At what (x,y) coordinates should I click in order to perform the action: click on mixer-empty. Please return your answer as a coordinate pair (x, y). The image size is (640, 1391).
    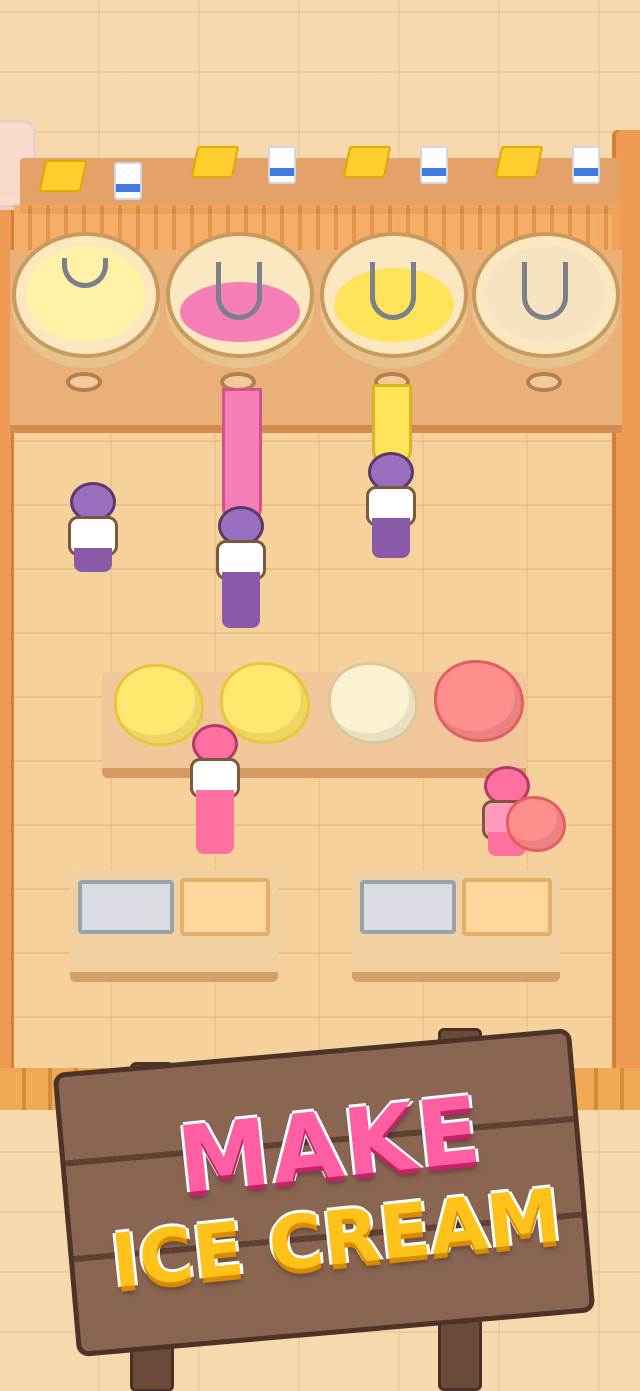
    Looking at the image, I should click on (546, 312).